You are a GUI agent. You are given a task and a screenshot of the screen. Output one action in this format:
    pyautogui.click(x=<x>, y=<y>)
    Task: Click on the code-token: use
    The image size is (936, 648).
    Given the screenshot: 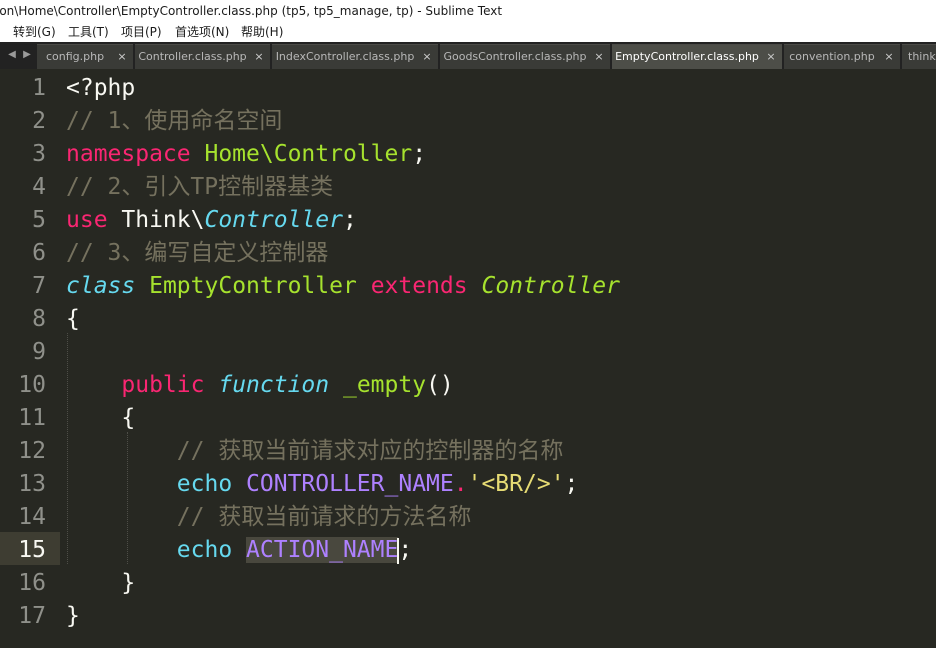 What is the action you would take?
    pyautogui.click(x=87, y=220)
    